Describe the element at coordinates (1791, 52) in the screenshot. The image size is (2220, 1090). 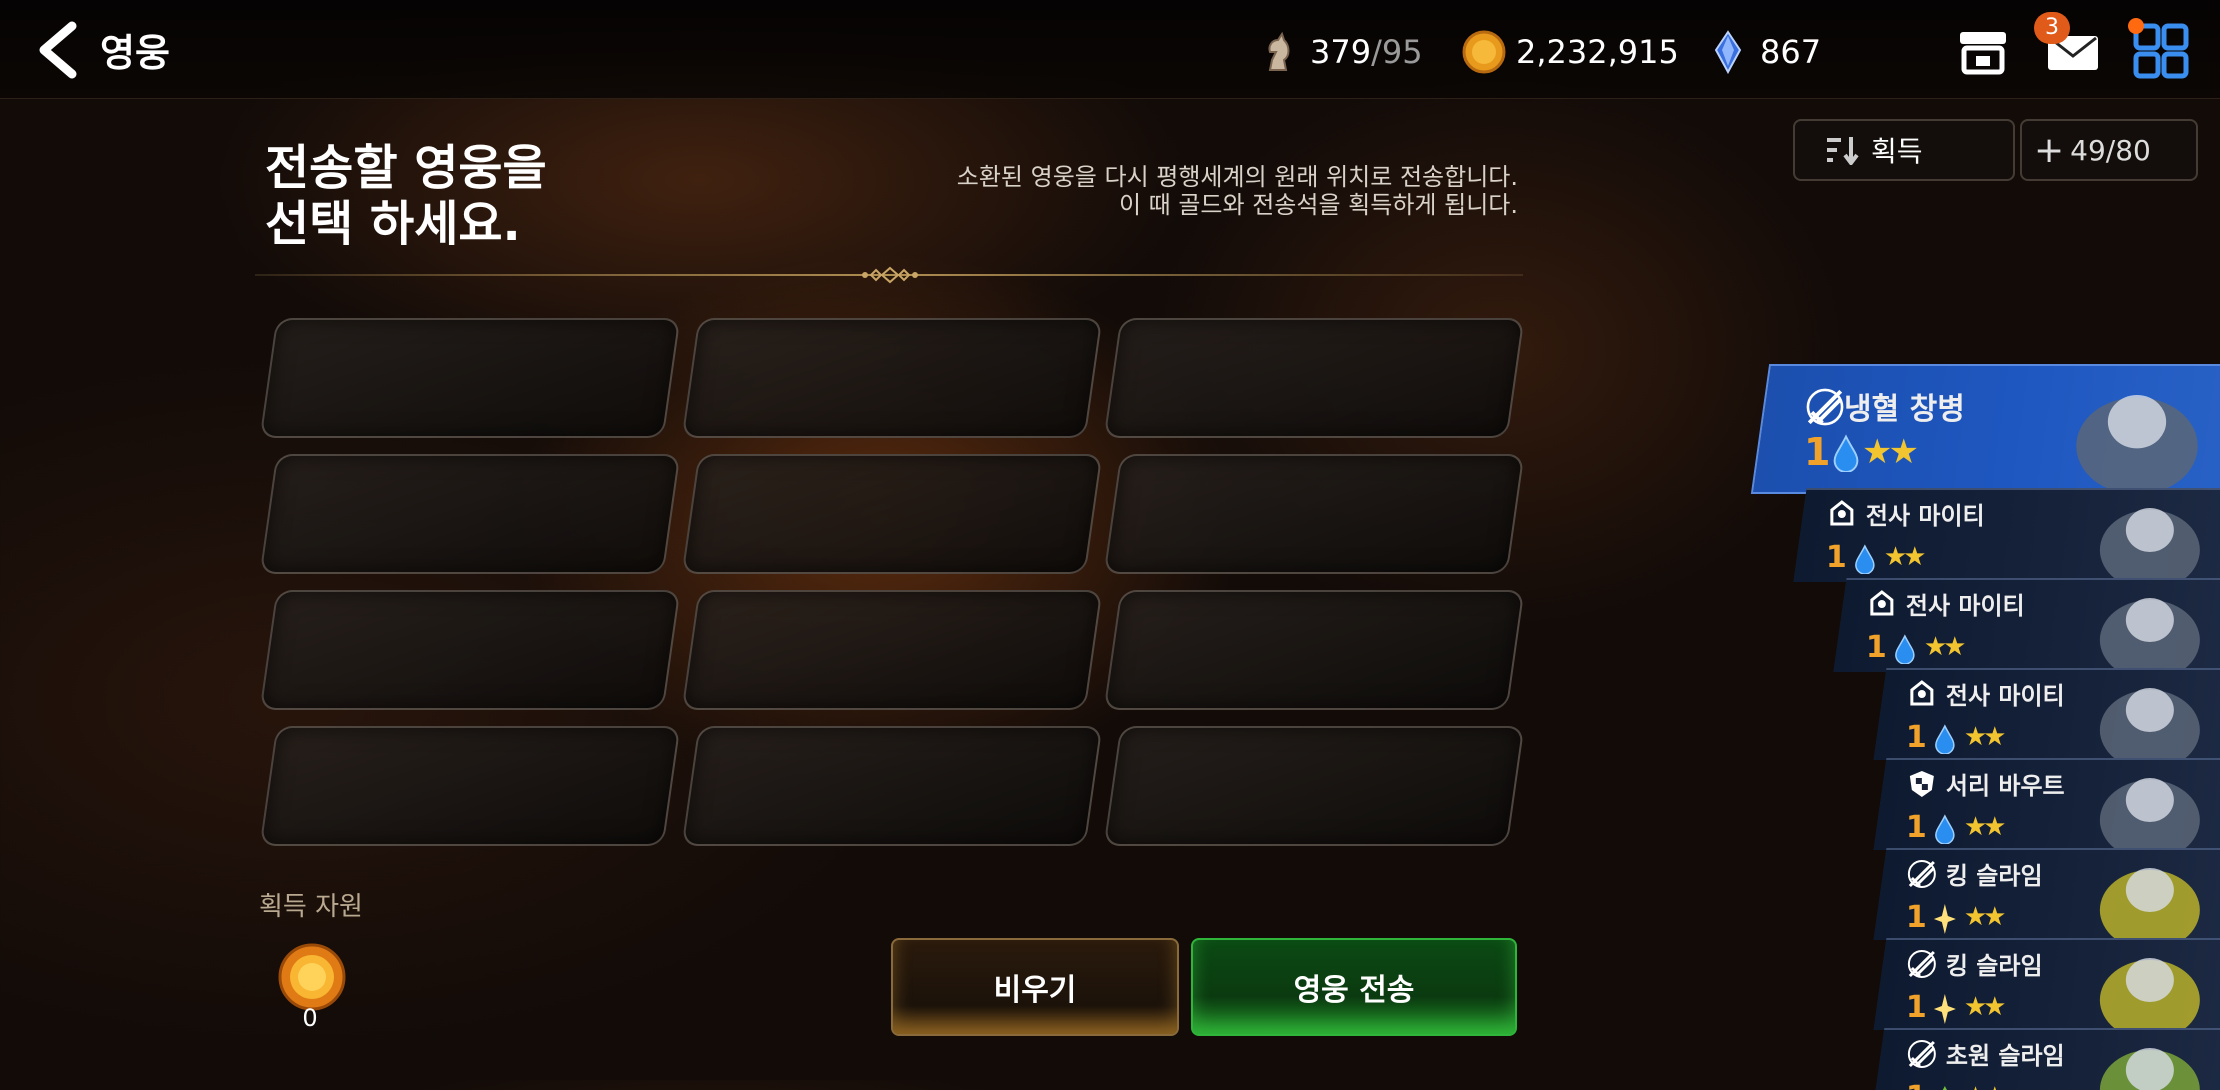
I see `crystal-value: 867` at that location.